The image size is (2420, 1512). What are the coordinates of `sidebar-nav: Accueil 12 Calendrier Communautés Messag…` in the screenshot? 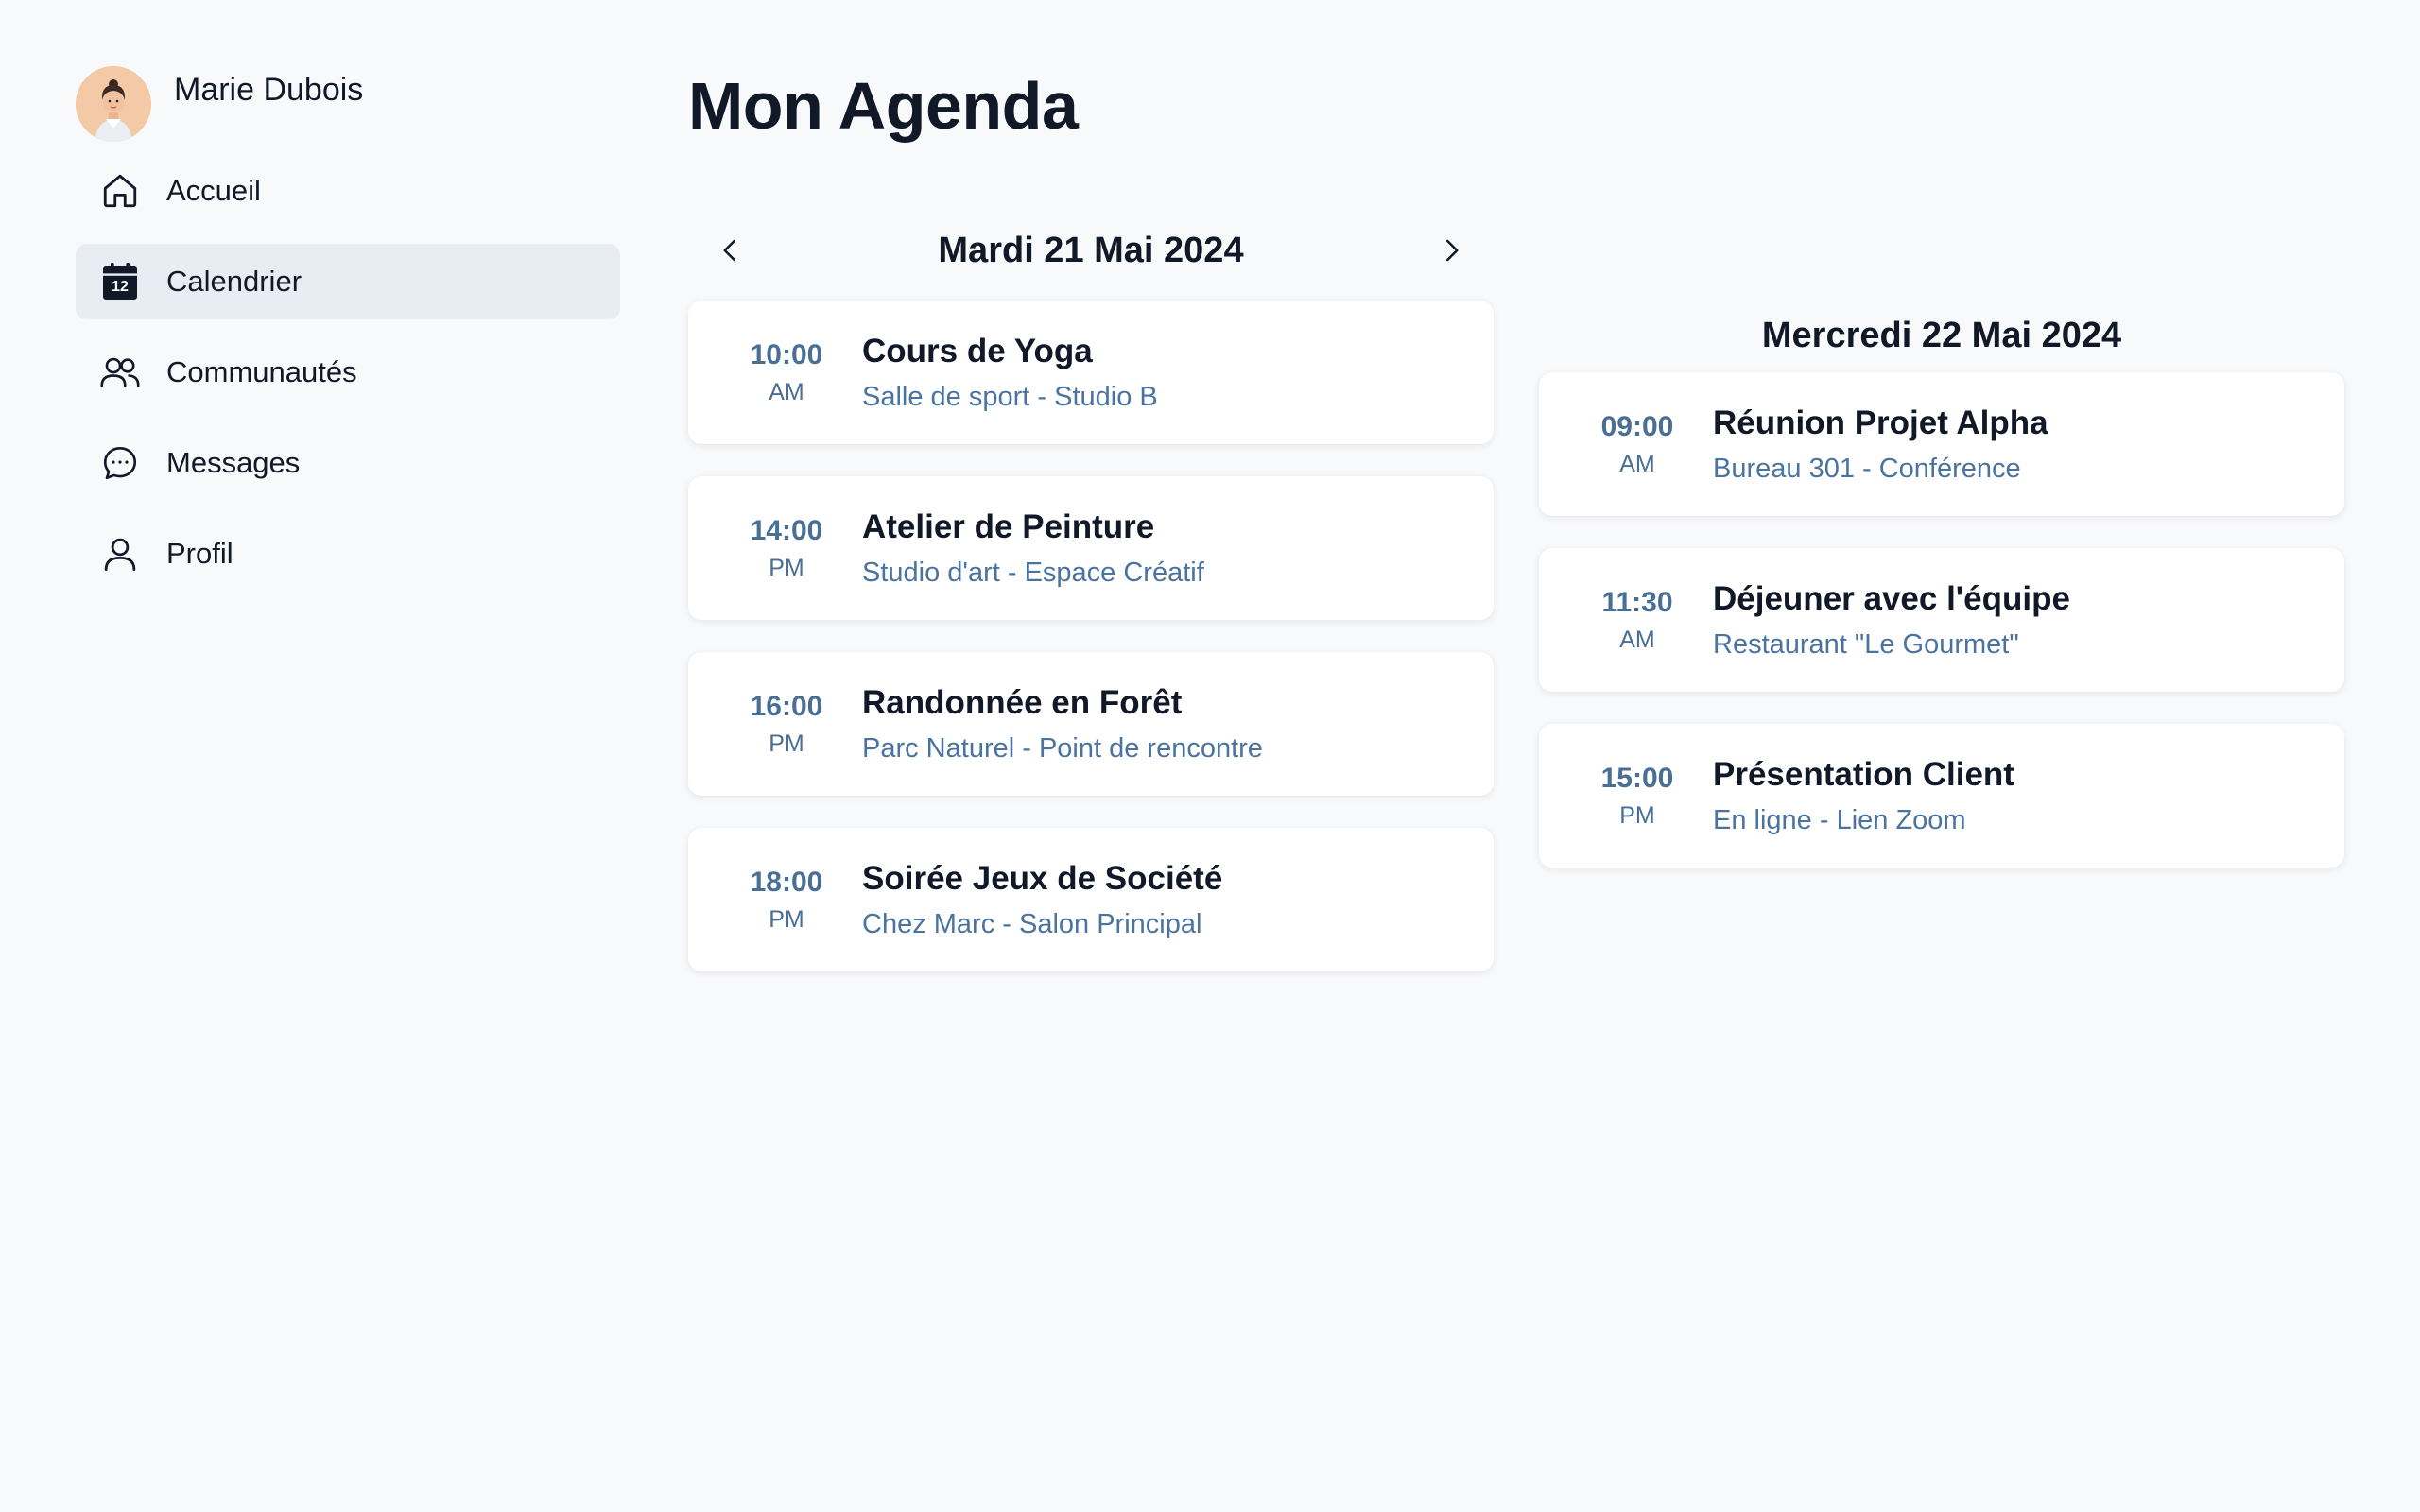 It's located at (348, 372).